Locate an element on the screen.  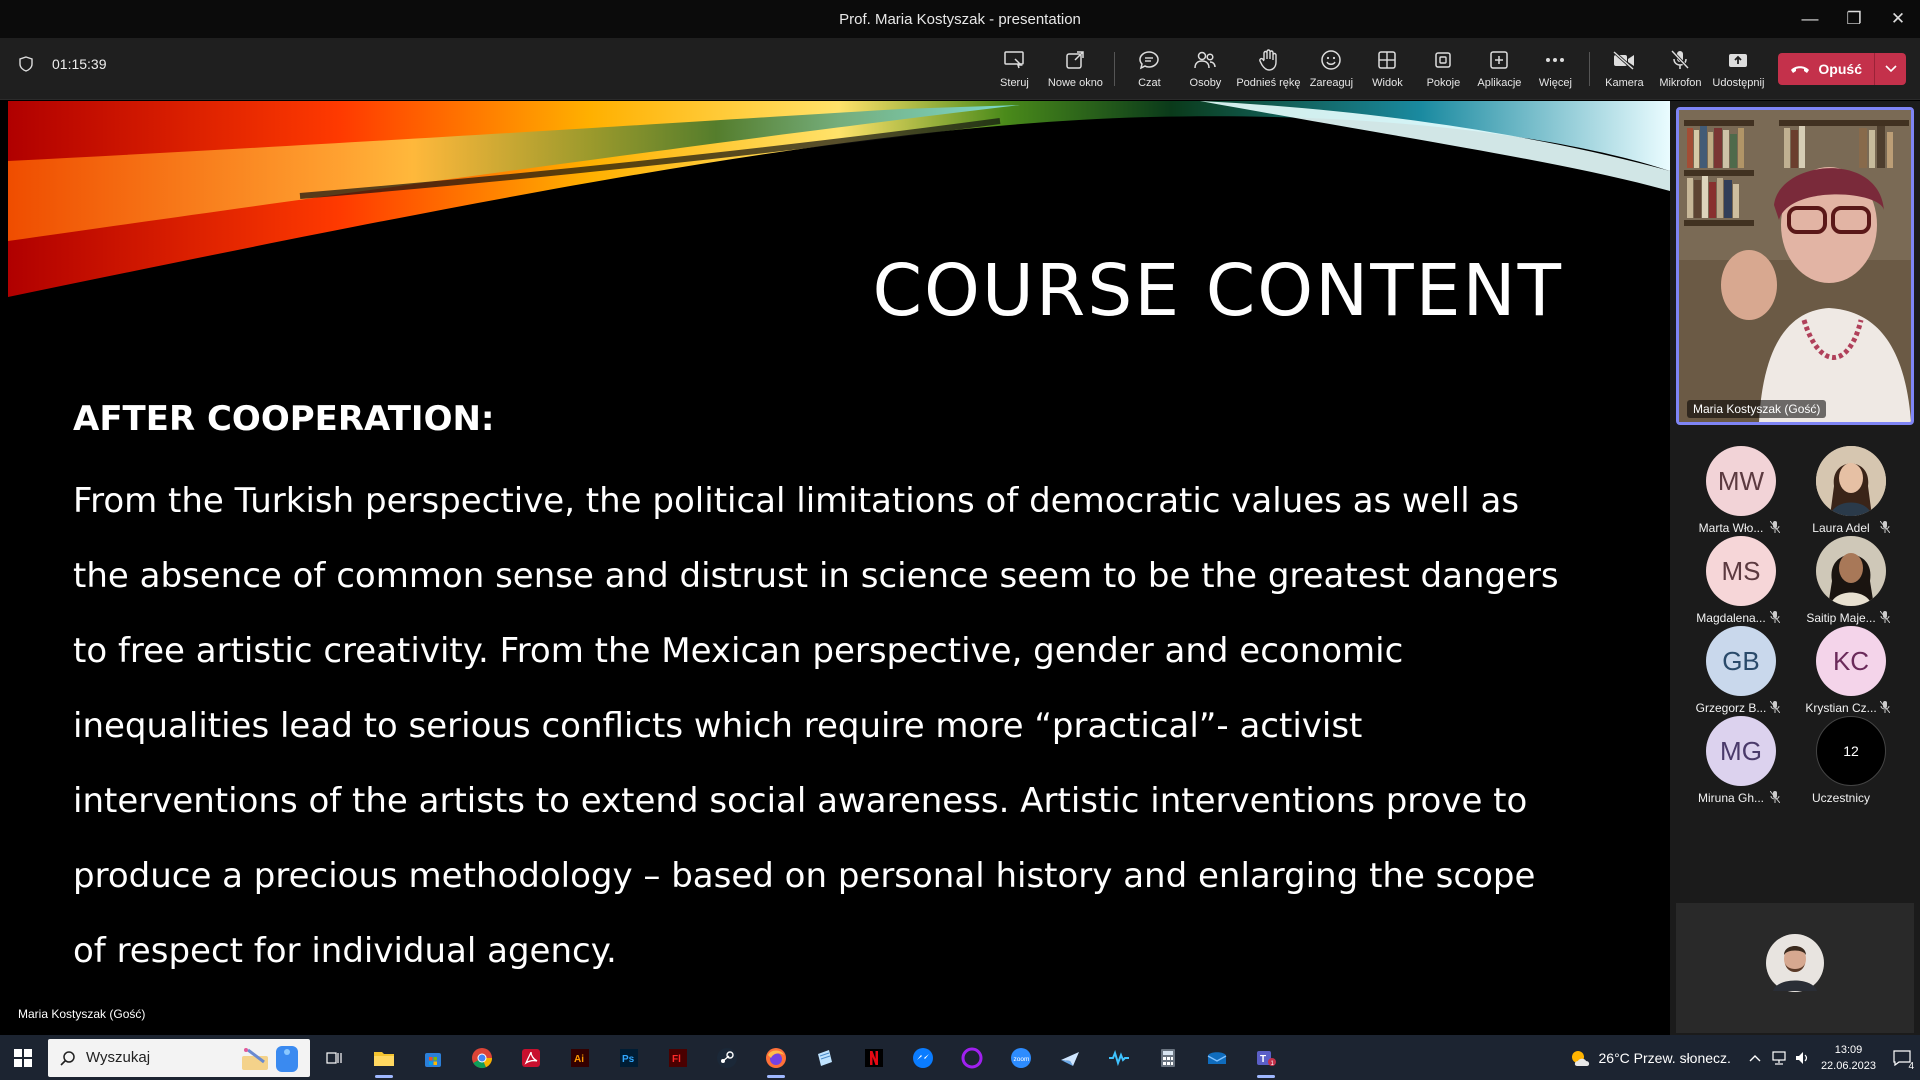
mic-button: Mikrofon is located at coordinates (1680, 69).